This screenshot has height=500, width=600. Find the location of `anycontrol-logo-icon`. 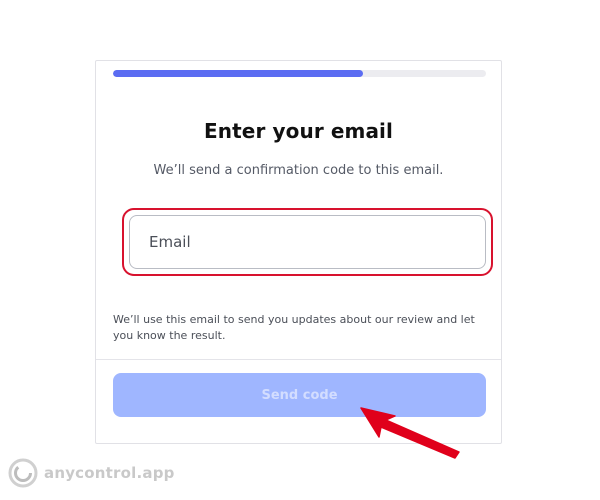

anycontrol-logo-icon is located at coordinates (23, 473).